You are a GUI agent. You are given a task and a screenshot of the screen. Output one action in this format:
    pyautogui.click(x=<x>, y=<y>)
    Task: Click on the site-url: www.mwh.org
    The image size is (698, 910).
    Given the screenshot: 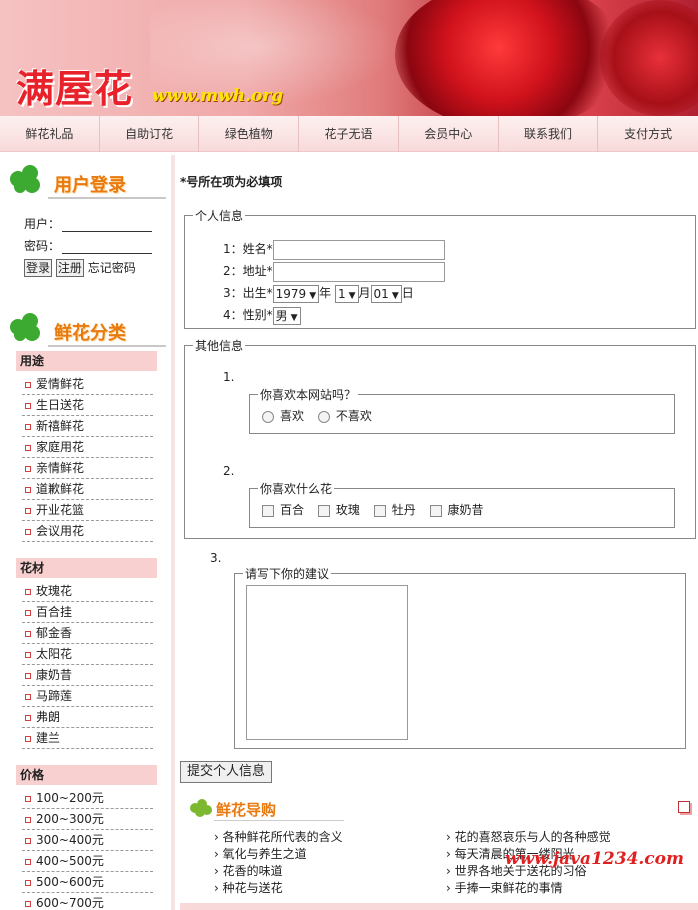 What is the action you would take?
    pyautogui.click(x=218, y=96)
    